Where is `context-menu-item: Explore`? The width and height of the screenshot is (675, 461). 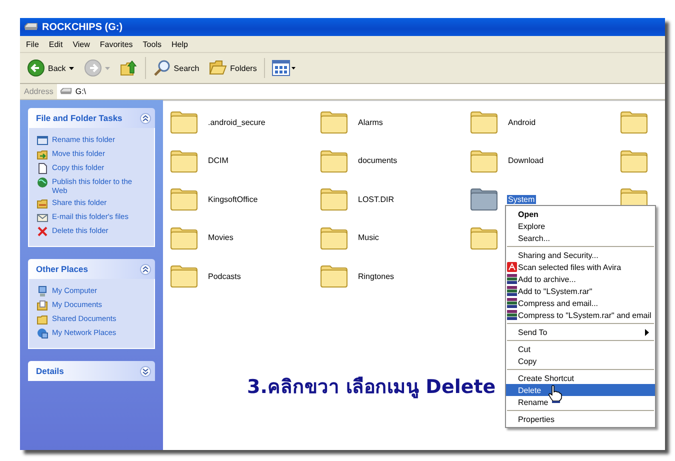
context-menu-item: Explore is located at coordinates (580, 226).